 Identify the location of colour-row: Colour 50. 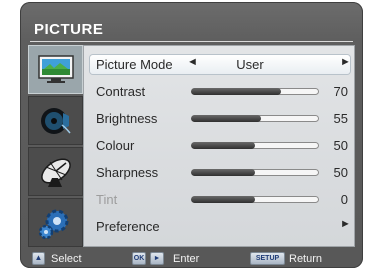
(220, 145).